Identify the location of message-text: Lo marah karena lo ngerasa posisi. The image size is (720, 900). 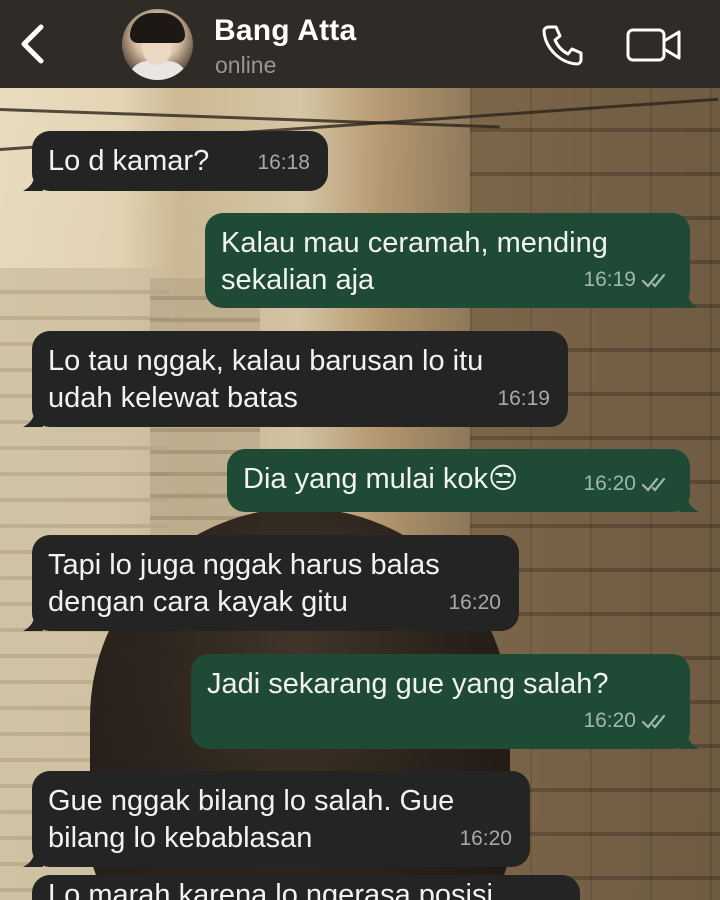
(270, 889).